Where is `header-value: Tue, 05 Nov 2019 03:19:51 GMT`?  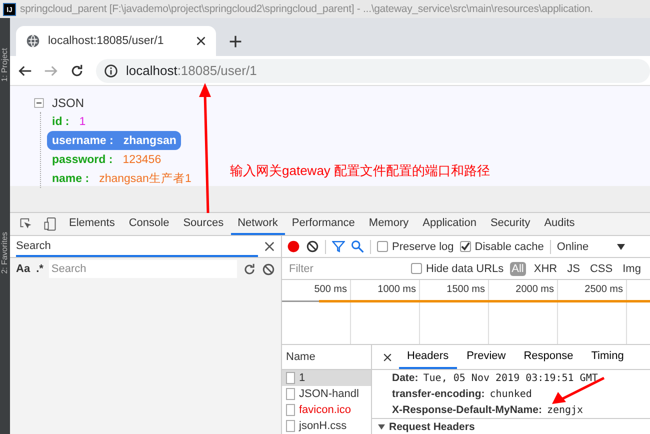
header-value: Tue, 05 Nov 2019 03:19:51 GMT is located at coordinates (510, 378).